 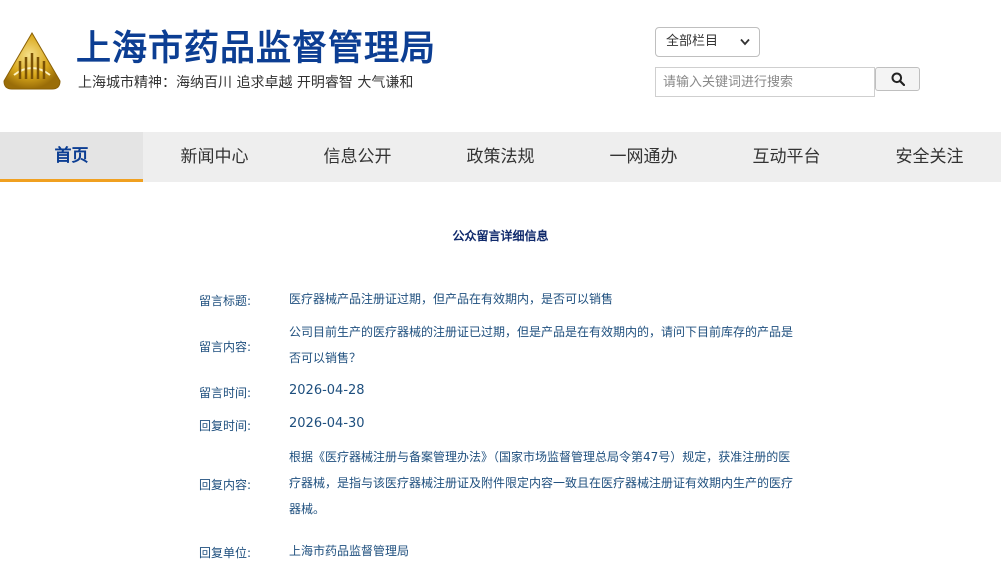 I want to click on main-nav: 首页 新闻中心 信息公开 政策法规 一网通办 互动平台 安全关注, so click(x=500, y=157).